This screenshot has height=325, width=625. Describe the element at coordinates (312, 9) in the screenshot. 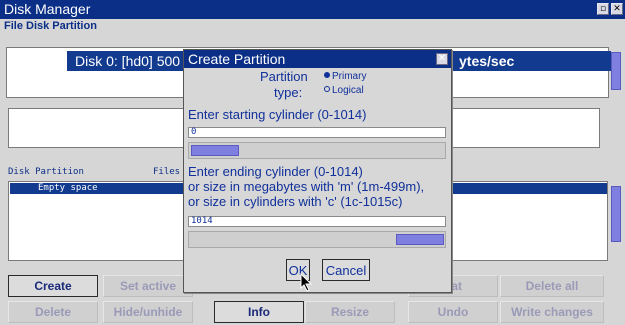

I see `title-bar: Disk Manager ▫ ✕` at that location.